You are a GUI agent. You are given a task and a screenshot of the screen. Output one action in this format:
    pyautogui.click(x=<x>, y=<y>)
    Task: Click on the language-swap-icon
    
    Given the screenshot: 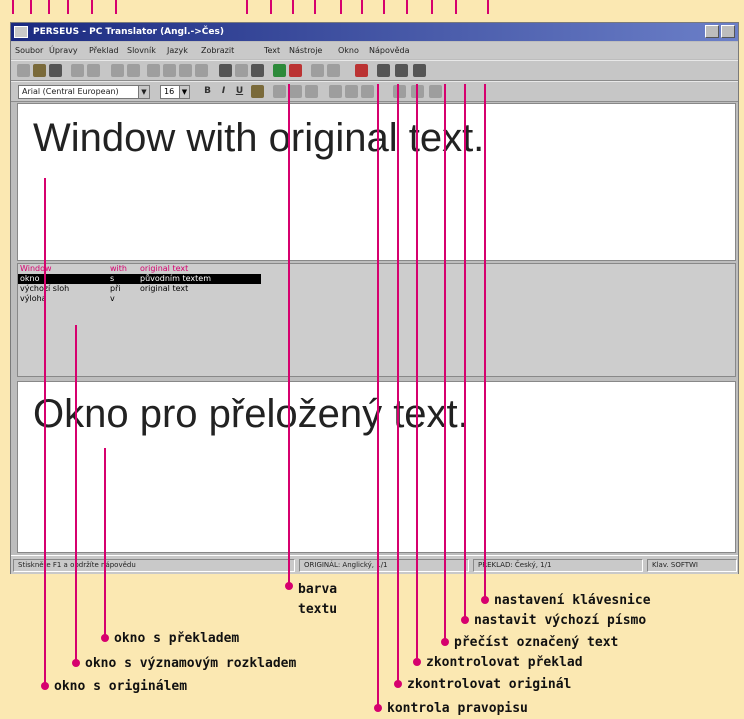 What is the action you would take?
    pyautogui.click(x=361, y=70)
    